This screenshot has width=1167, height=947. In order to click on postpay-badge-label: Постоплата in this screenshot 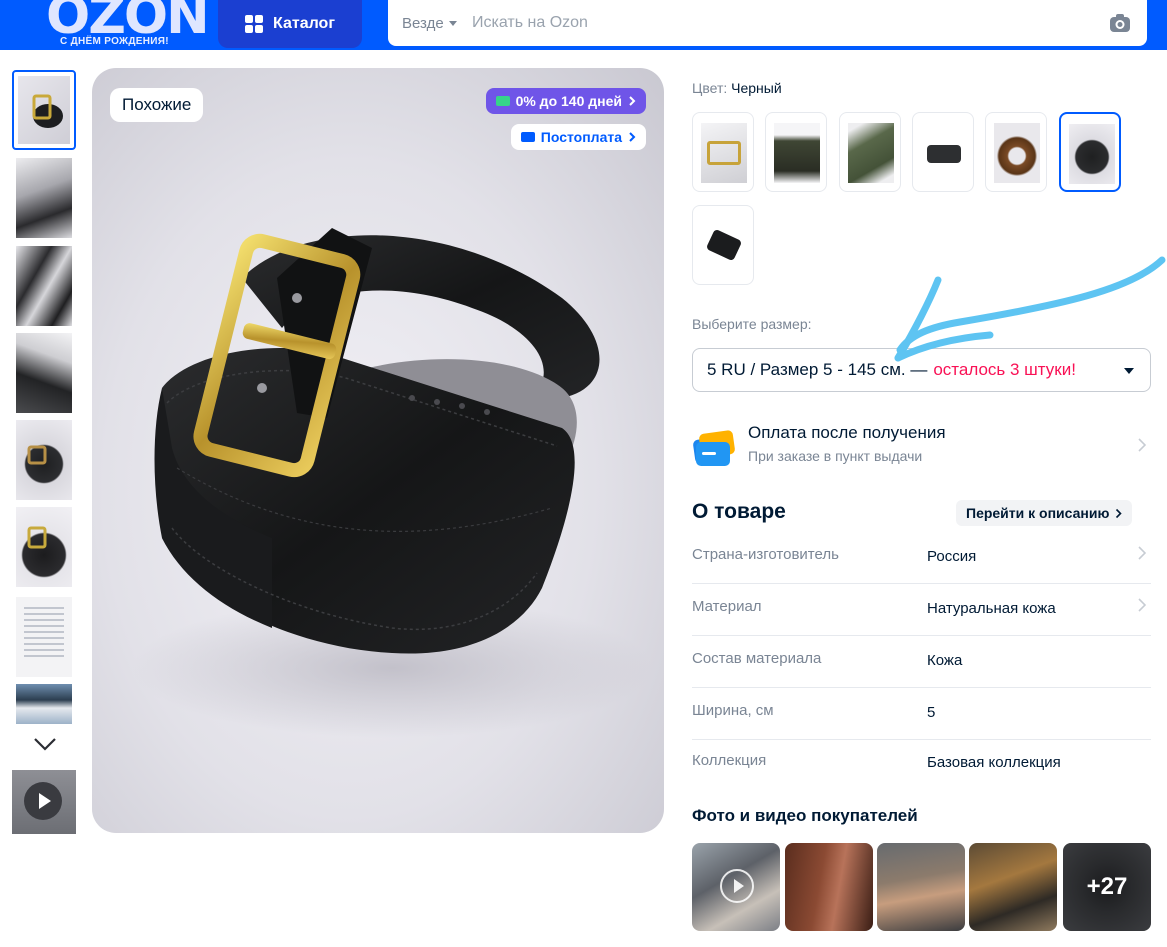, I will do `click(581, 137)`.